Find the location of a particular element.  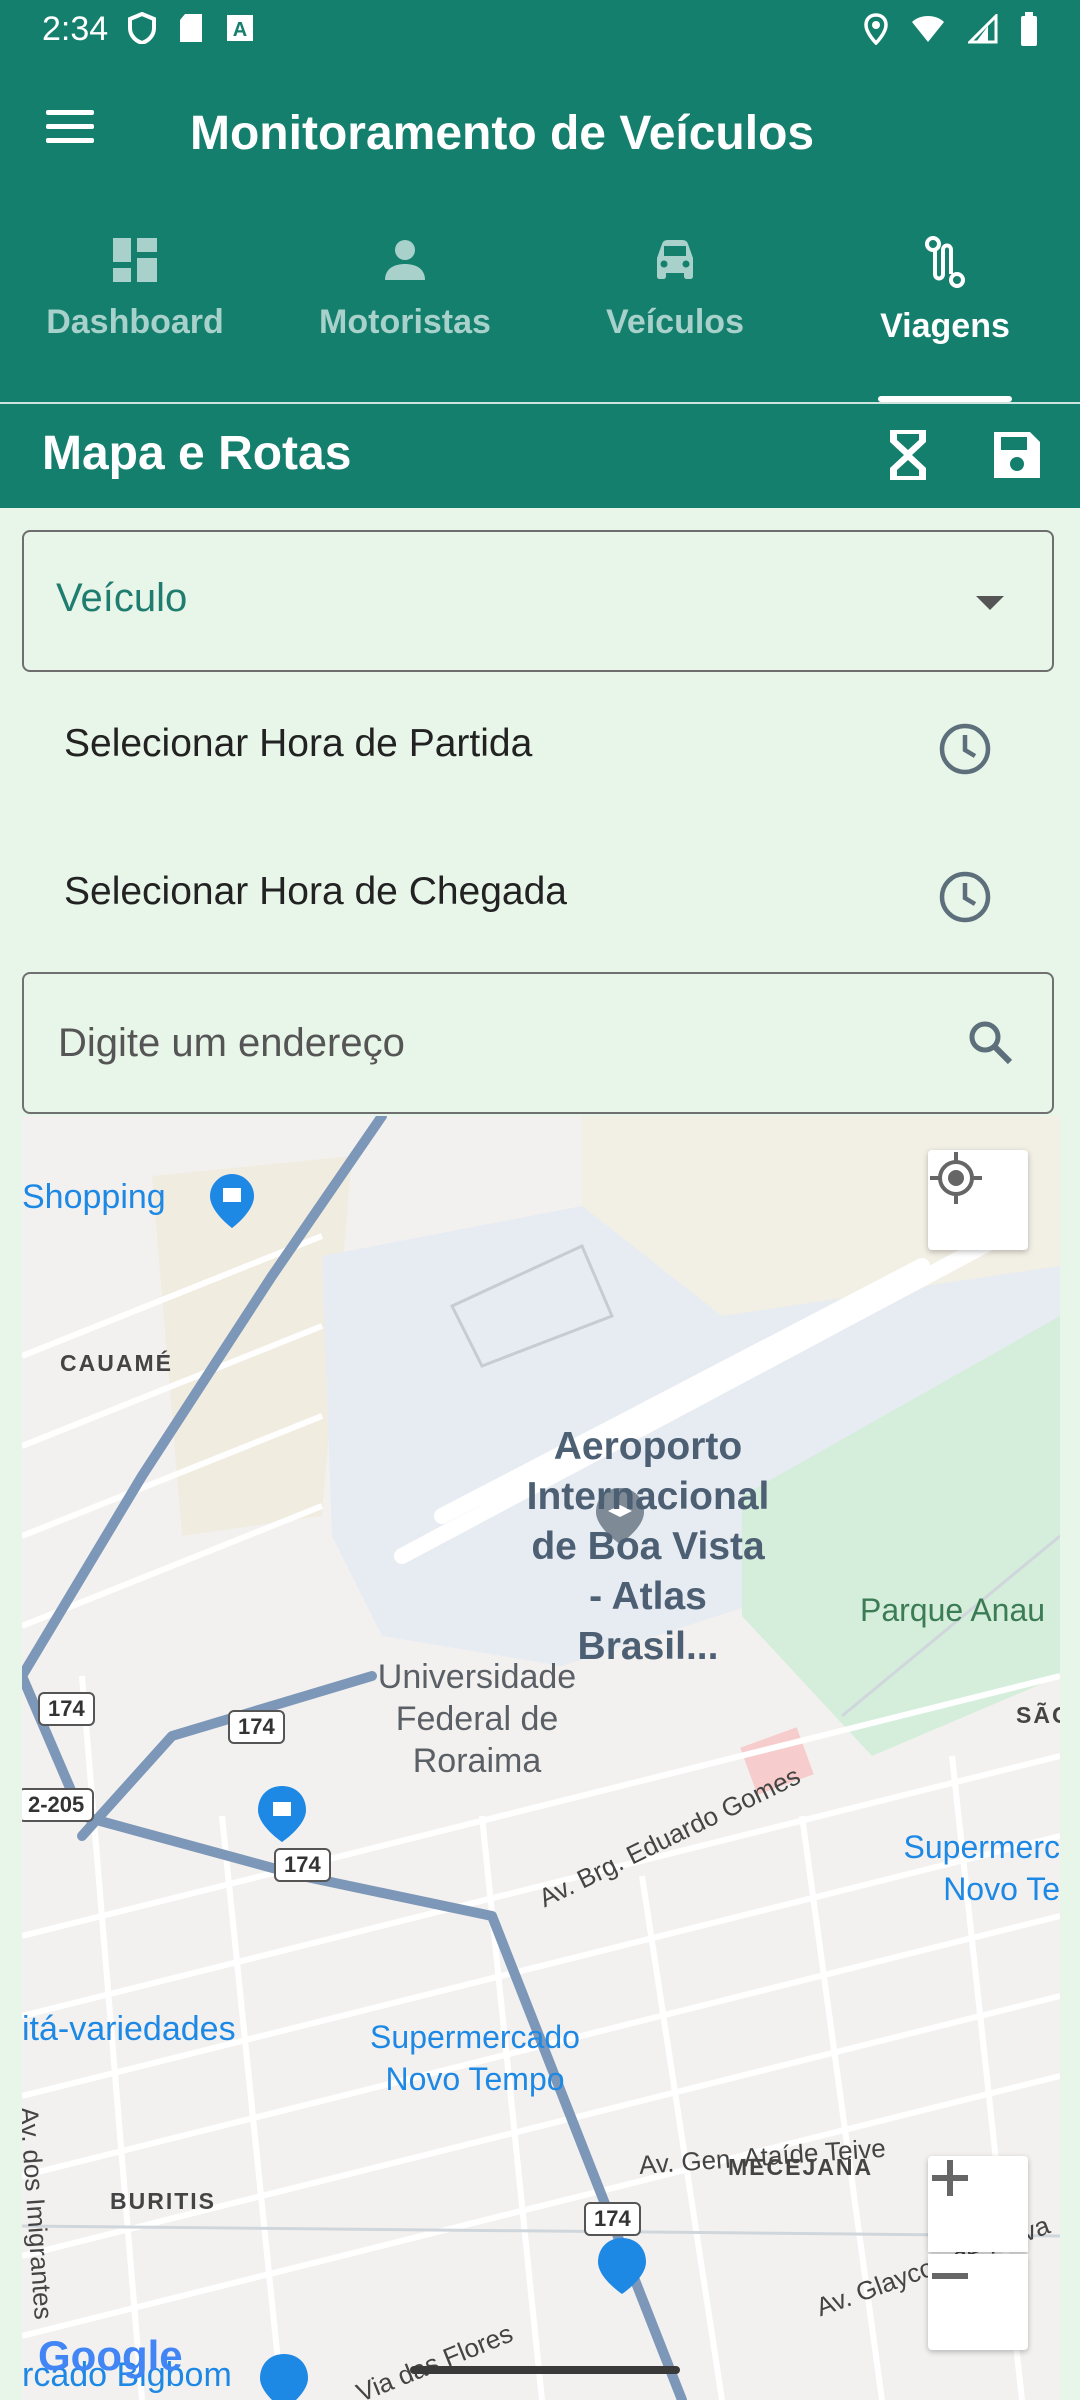

section-title: Mapa e Rotas is located at coordinates (197, 453).